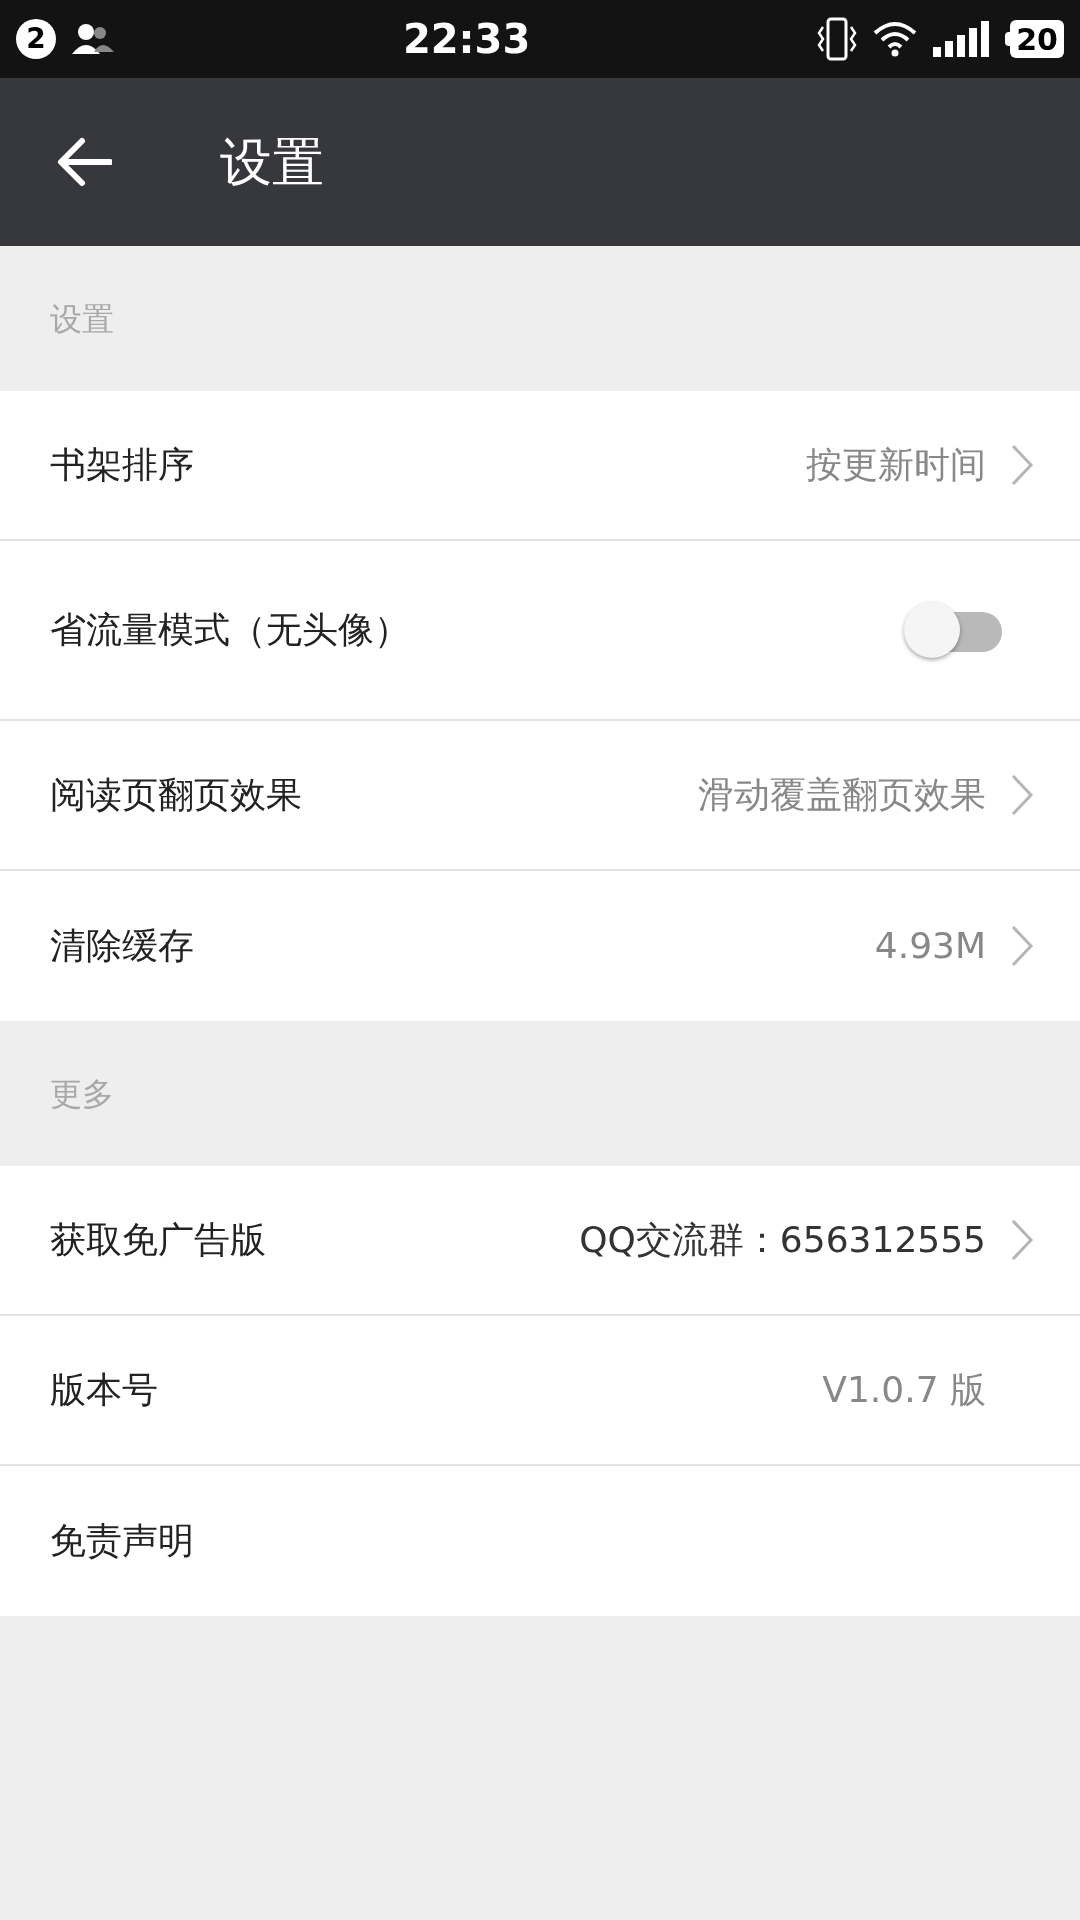 Image resolution: width=1080 pixels, height=1920 pixels. I want to click on settings-row: 省流量模式（无头像）, so click(540, 631).